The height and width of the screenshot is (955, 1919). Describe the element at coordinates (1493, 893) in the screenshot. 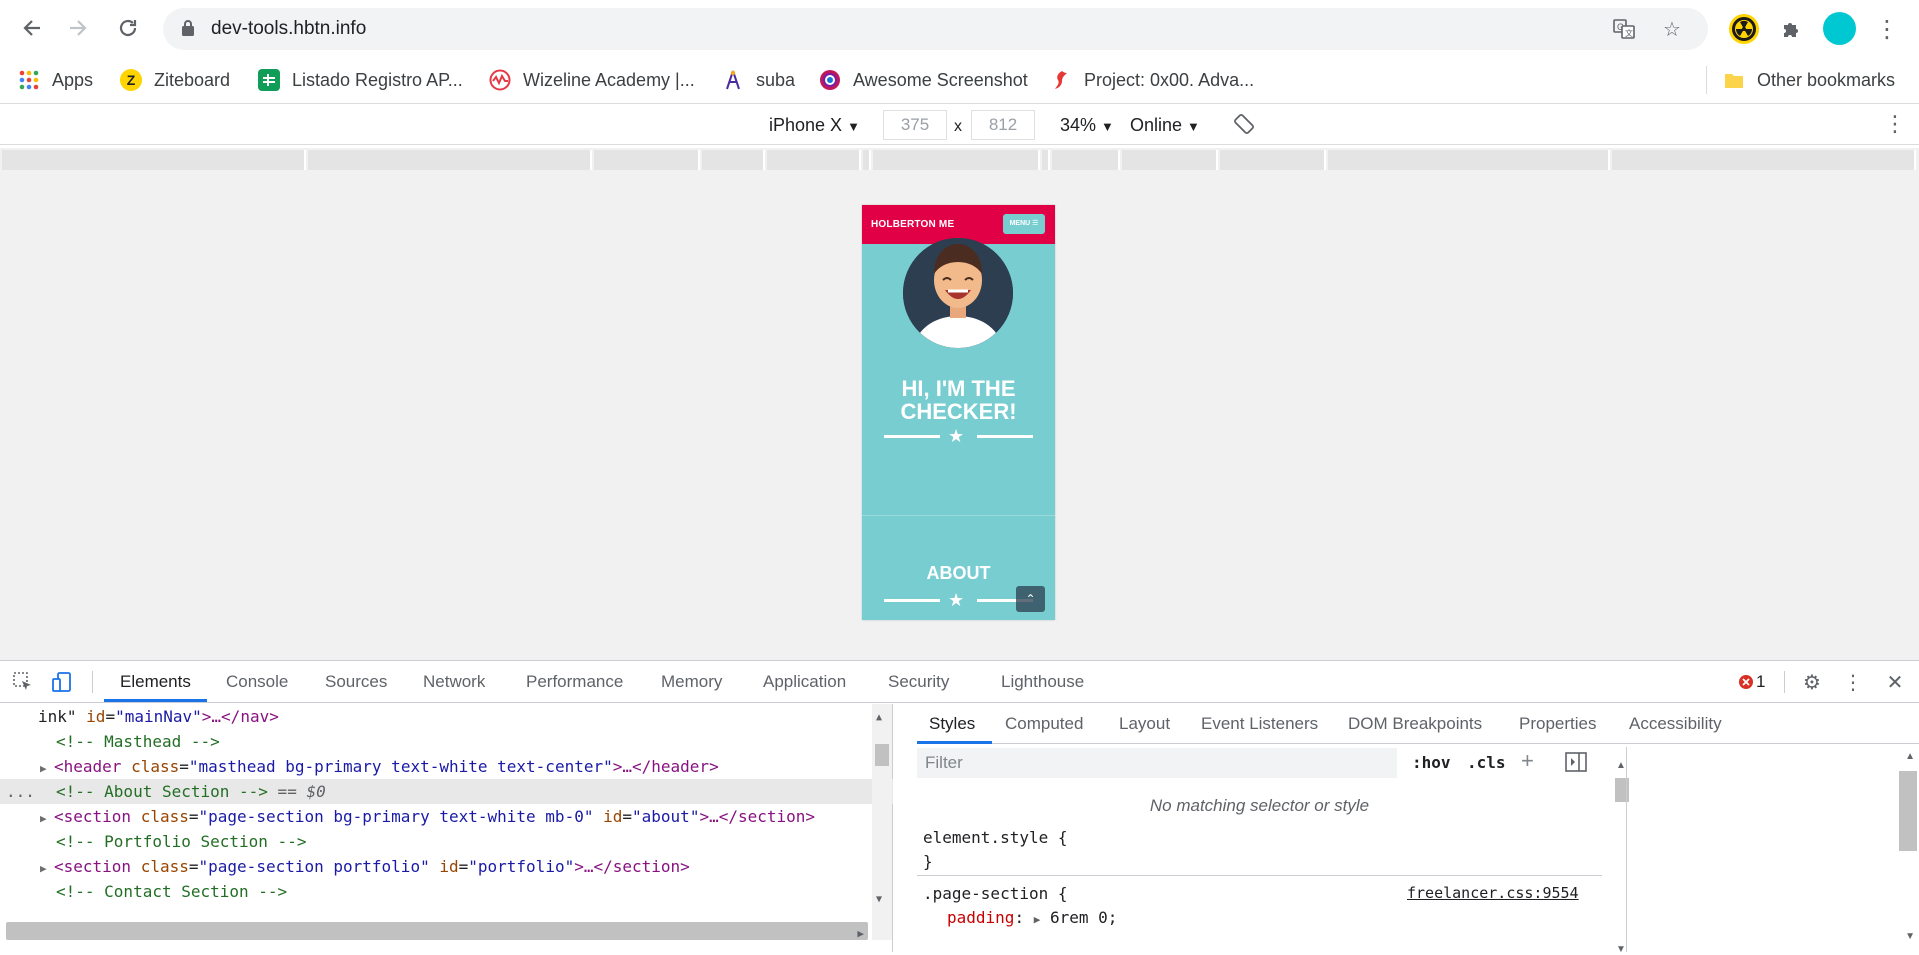

I see `rule-source-link: freelancer.css:9554` at that location.